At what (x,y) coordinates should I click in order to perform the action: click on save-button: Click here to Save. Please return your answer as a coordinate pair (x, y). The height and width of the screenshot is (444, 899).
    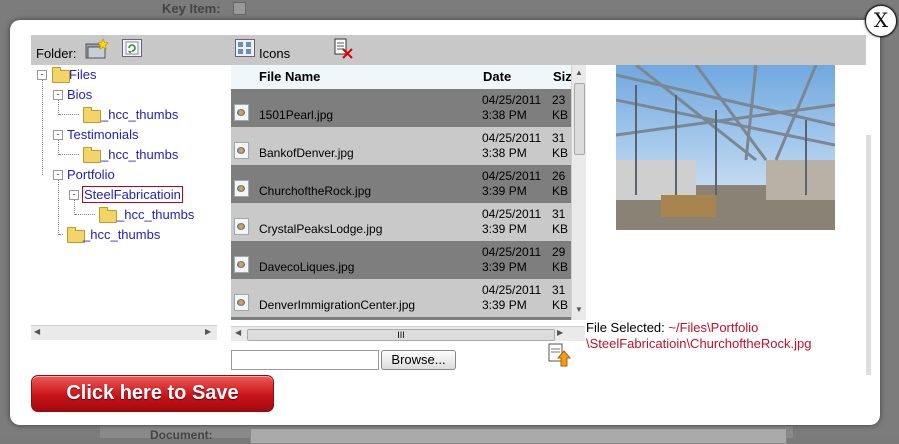
    Looking at the image, I should click on (152, 393).